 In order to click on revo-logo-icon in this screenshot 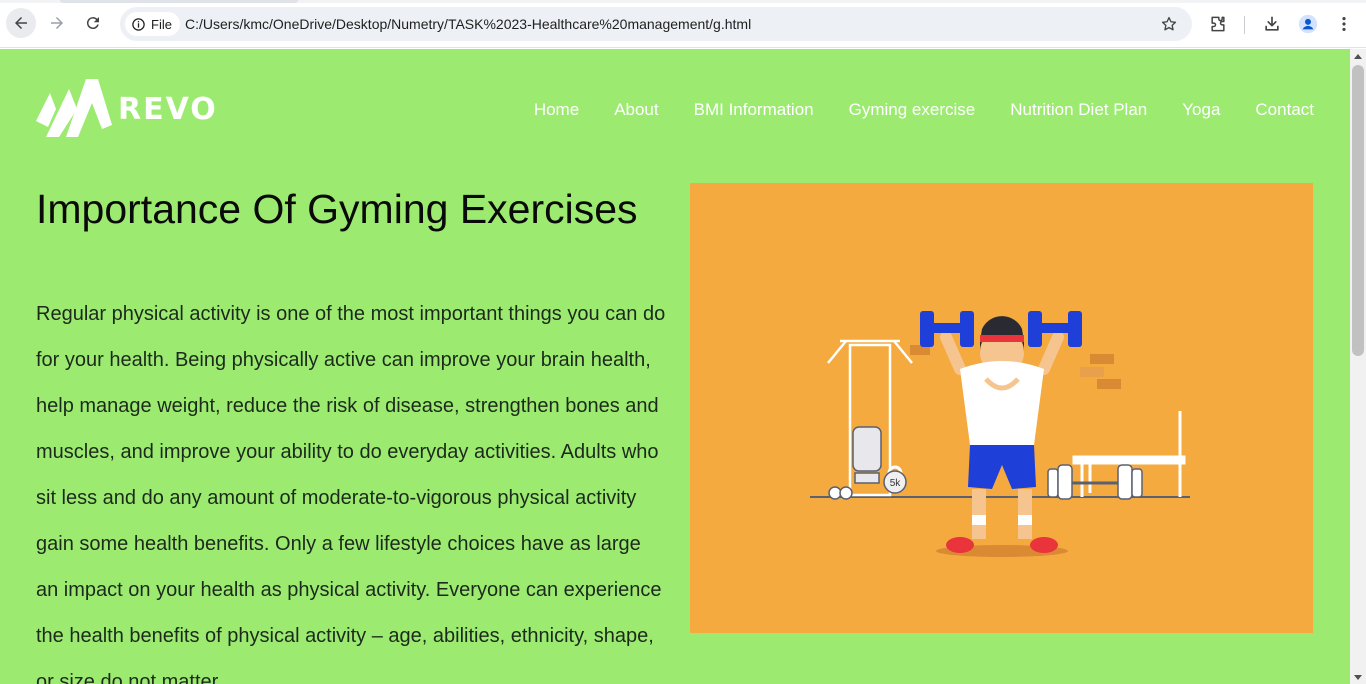, I will do `click(74, 108)`.